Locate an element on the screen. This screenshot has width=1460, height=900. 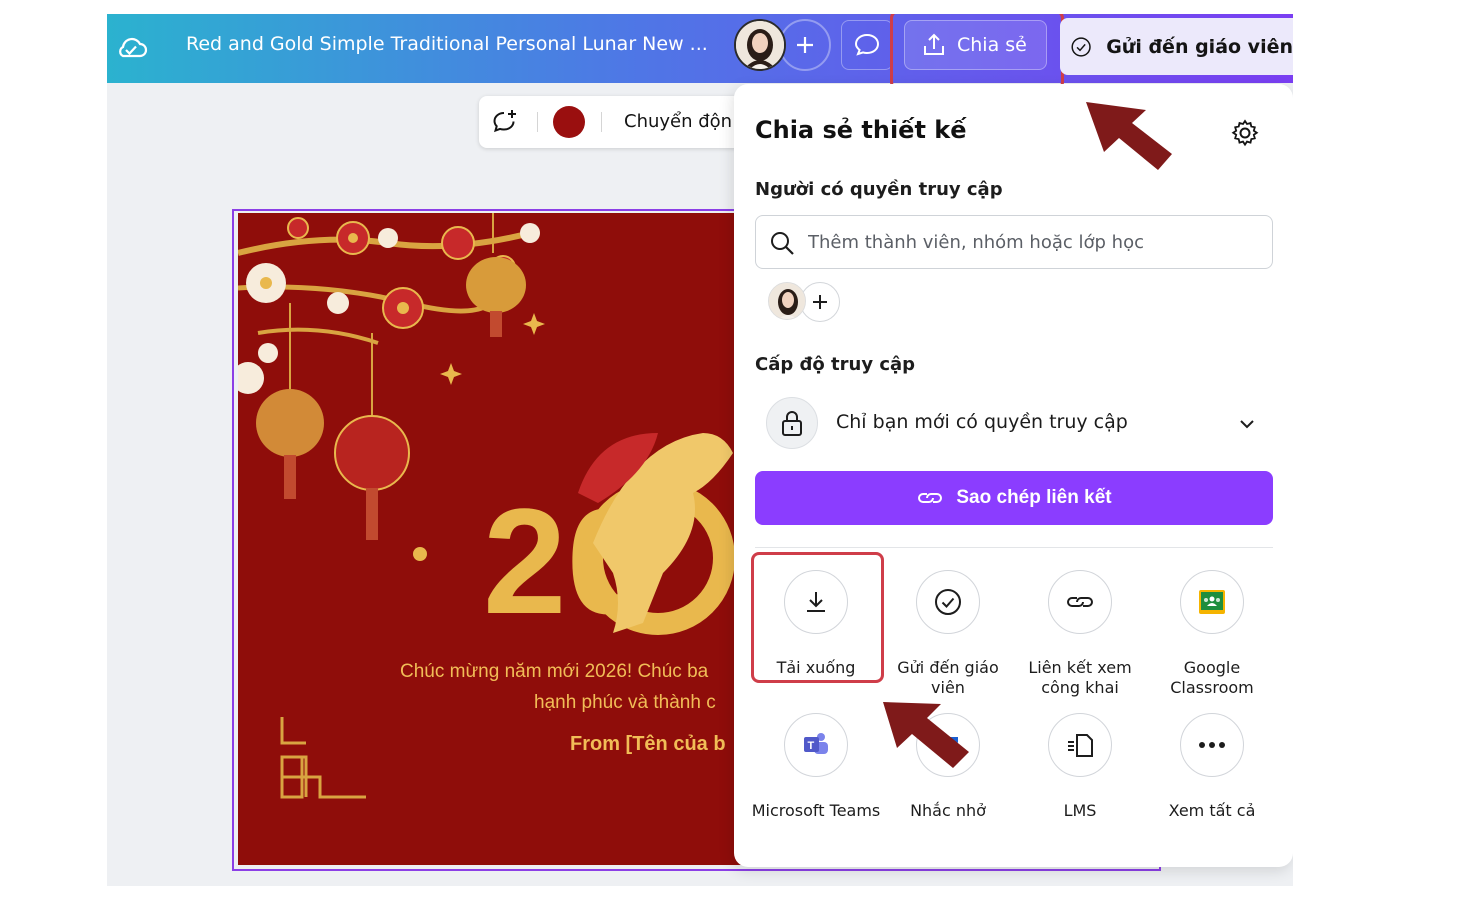
gear-icon is located at coordinates (1245, 133).